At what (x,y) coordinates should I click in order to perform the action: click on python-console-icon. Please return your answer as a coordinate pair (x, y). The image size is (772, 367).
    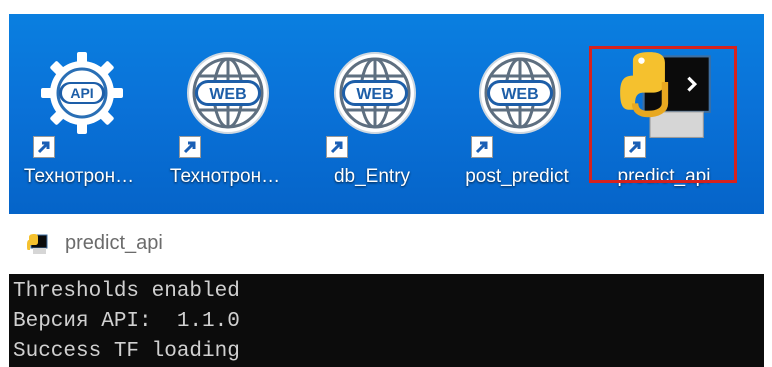
    Looking at the image, I should click on (37, 244).